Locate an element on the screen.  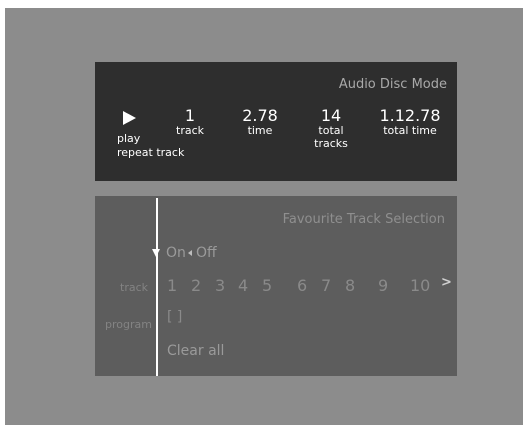
next-page-icon: > is located at coordinates (446, 282).